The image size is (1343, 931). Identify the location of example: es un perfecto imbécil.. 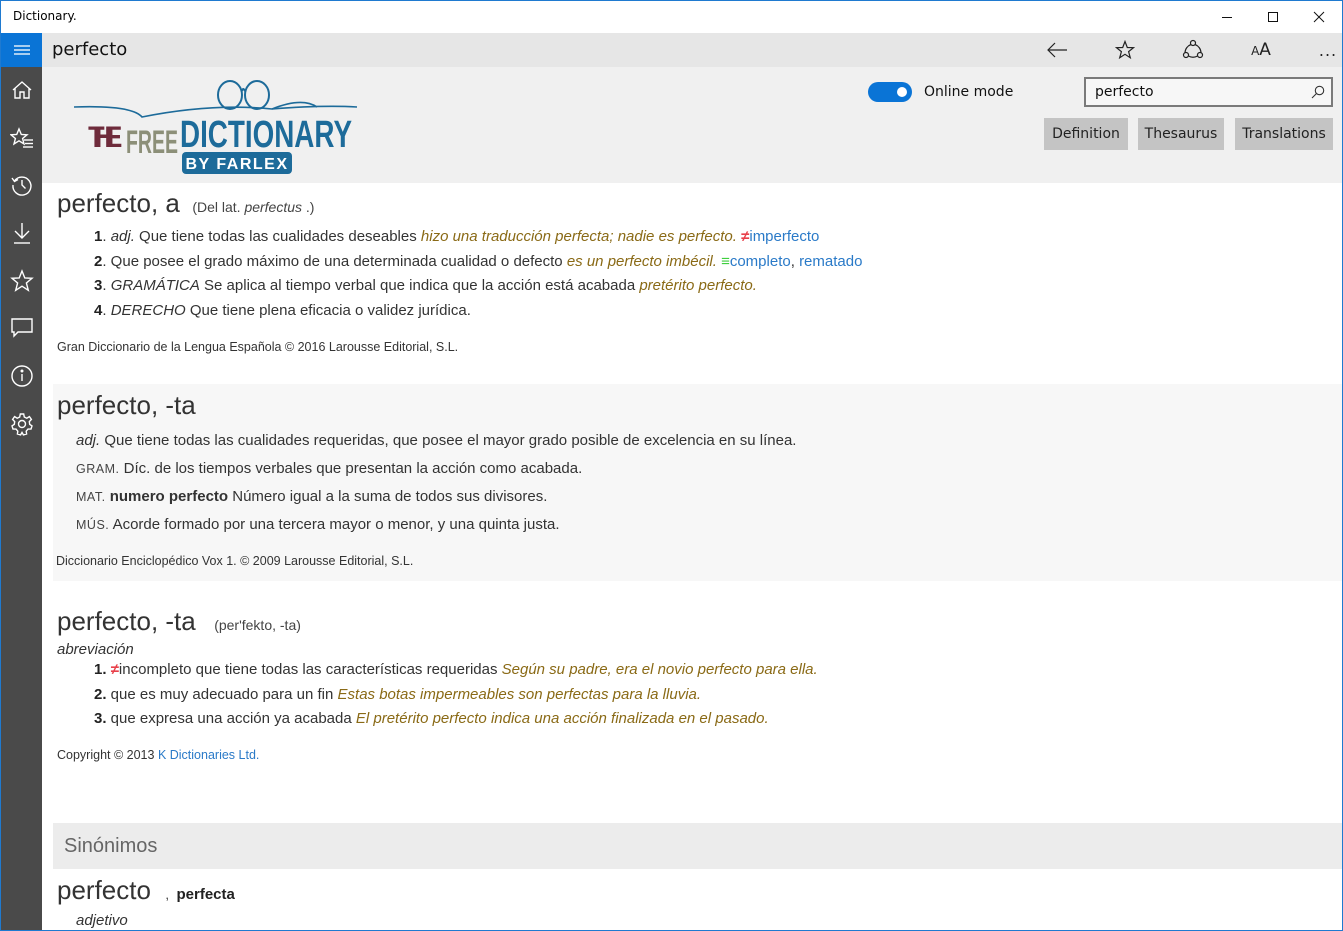
(641, 261).